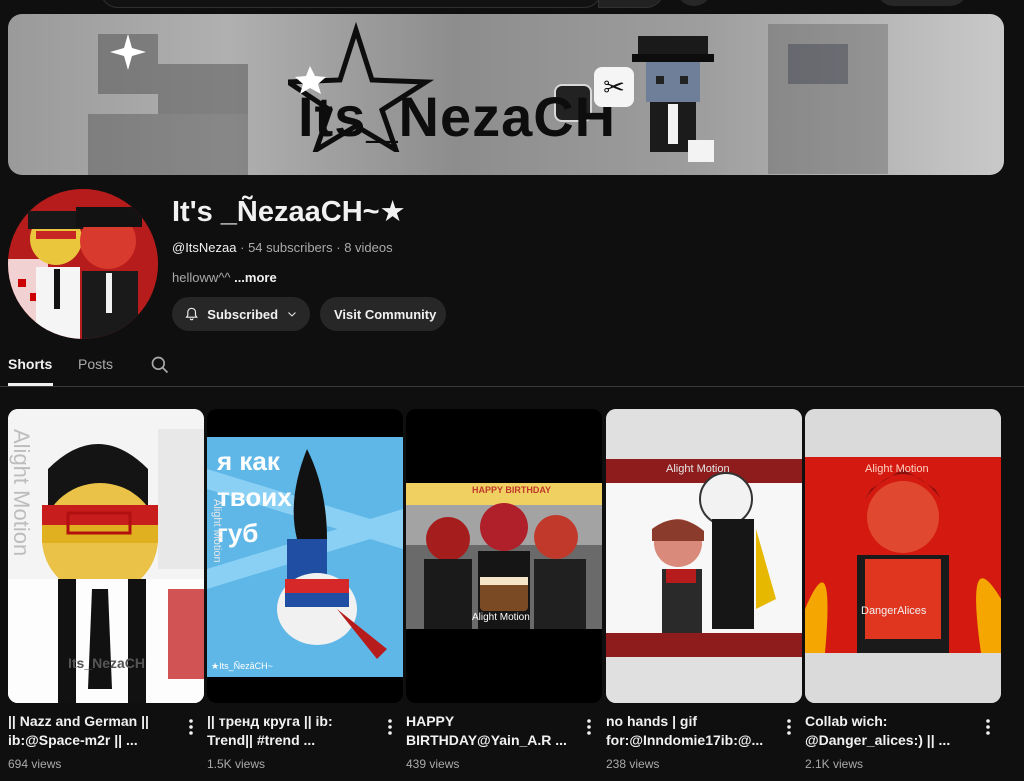 Image resolution: width=1024 pixels, height=781 pixels. I want to click on subscribed-button: Subscribed, so click(241, 314).